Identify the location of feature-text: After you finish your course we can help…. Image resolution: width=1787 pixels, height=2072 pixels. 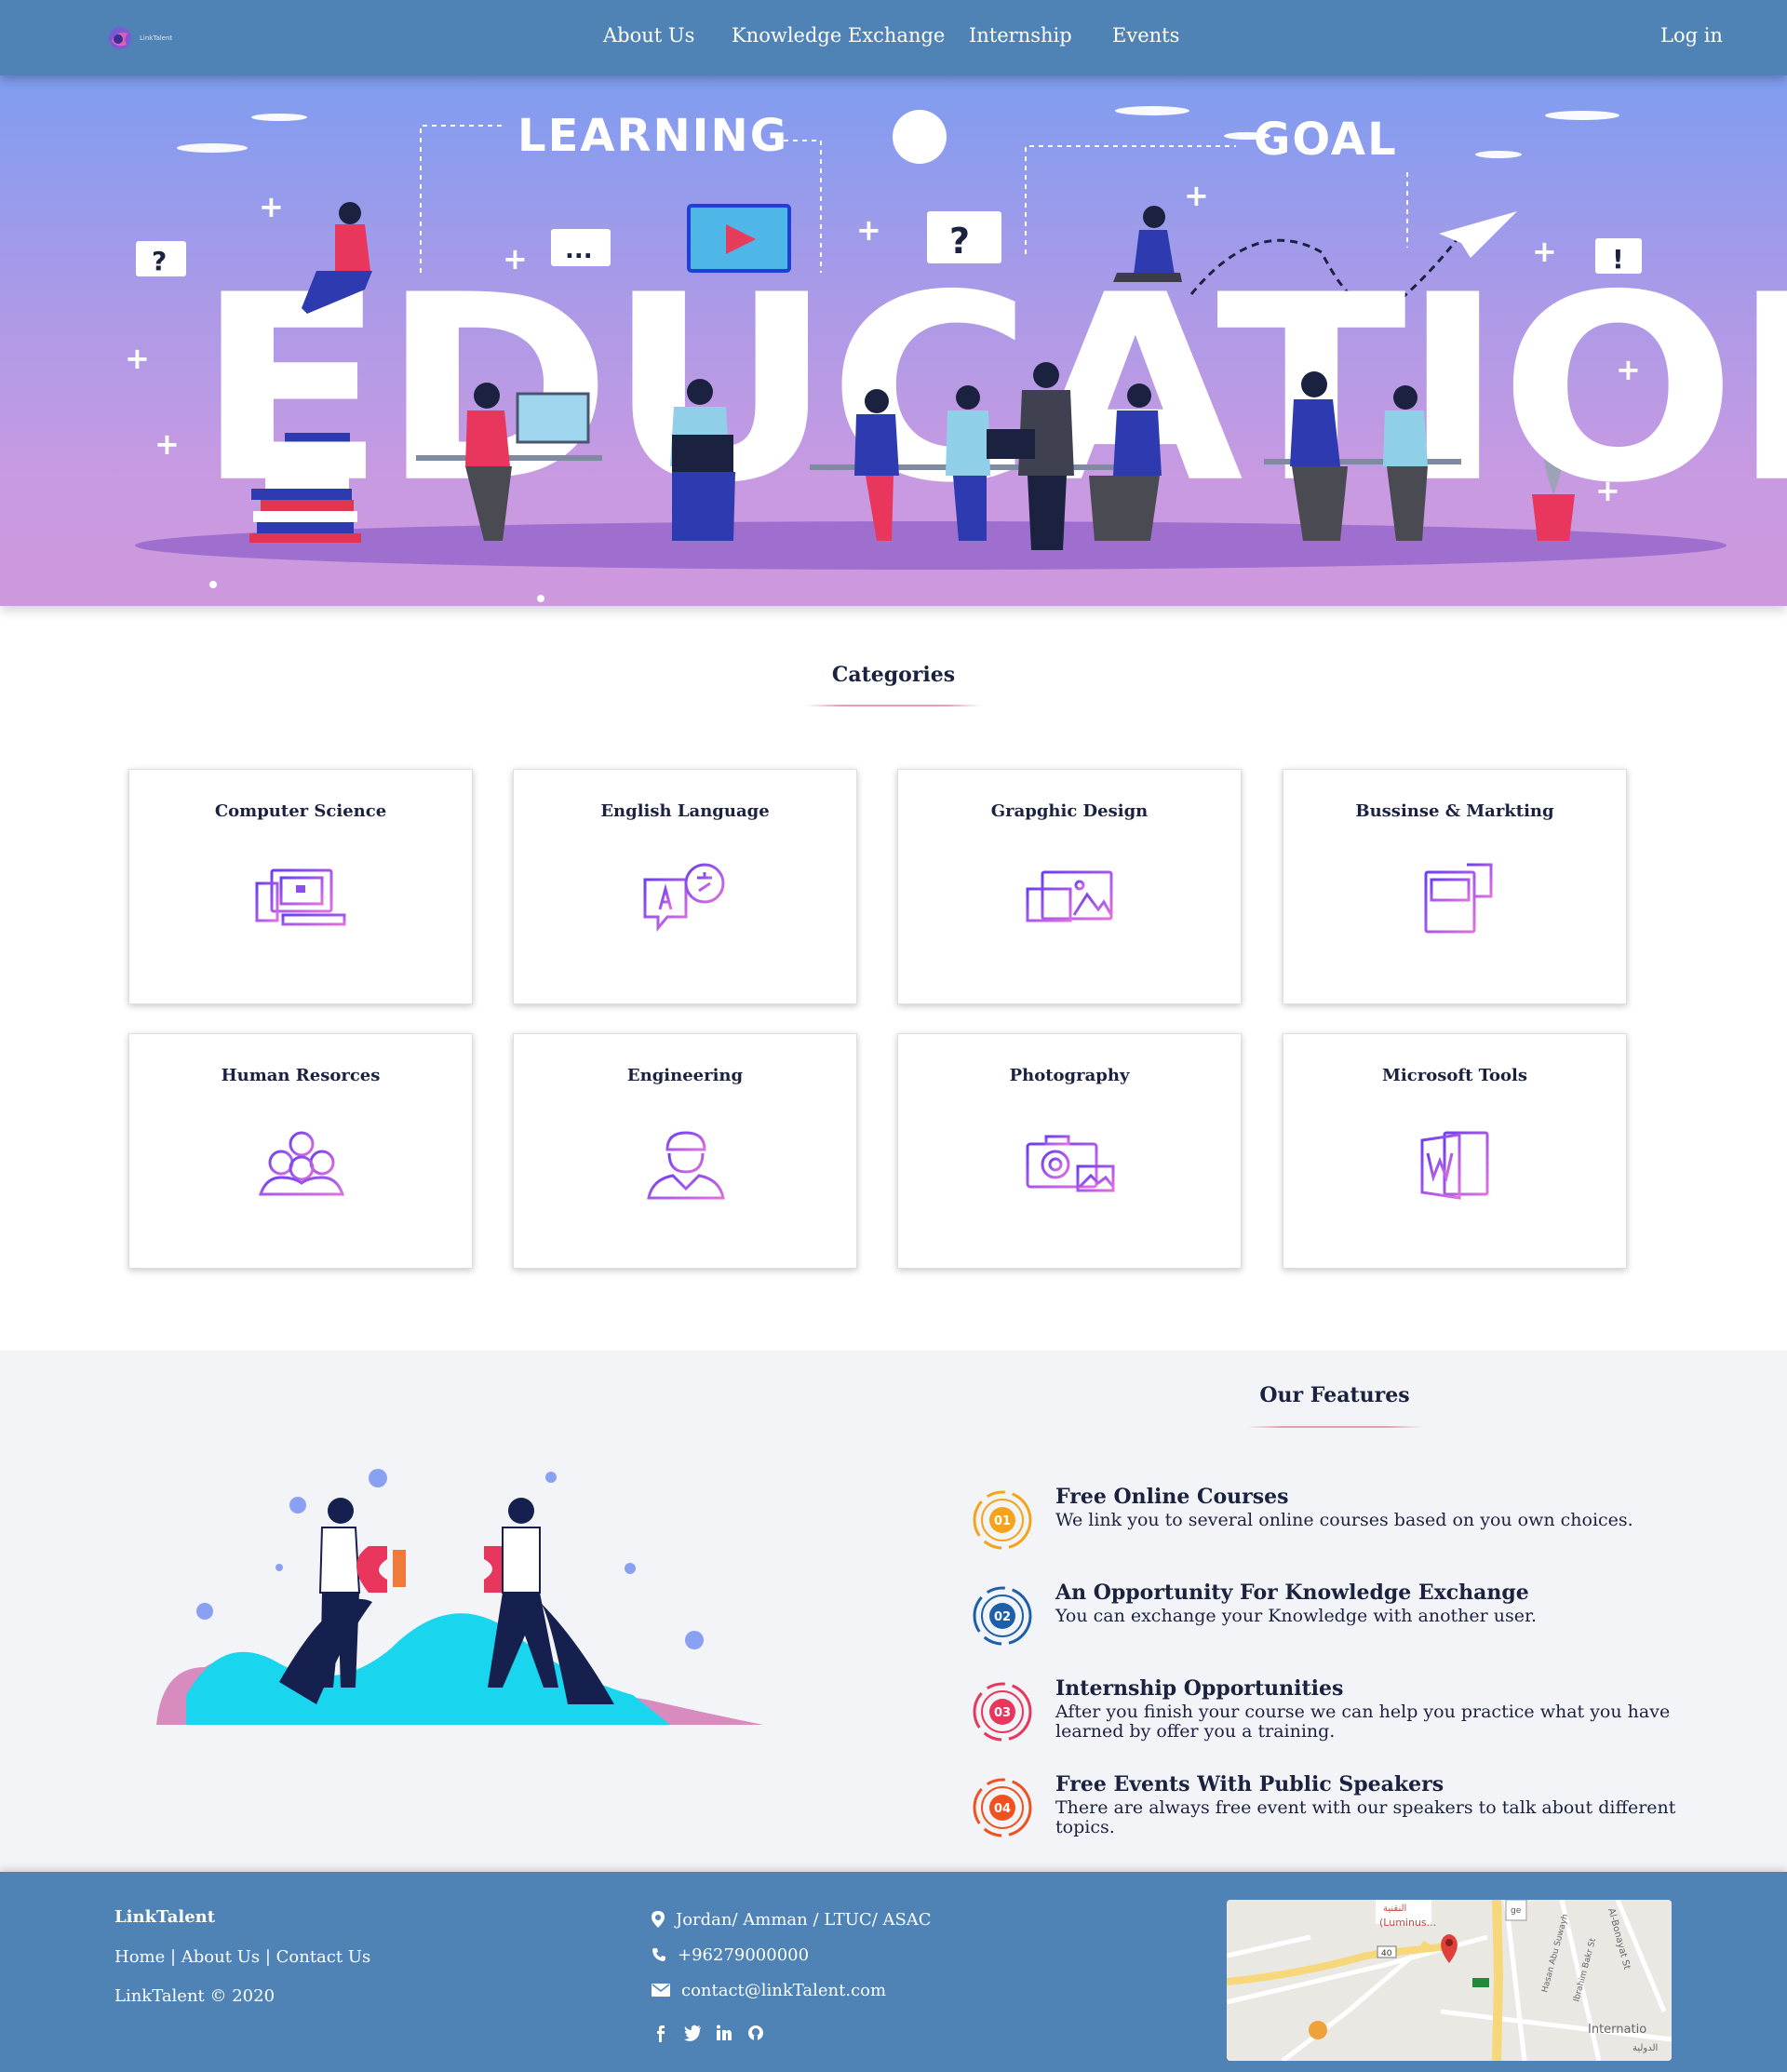
(1363, 1722).